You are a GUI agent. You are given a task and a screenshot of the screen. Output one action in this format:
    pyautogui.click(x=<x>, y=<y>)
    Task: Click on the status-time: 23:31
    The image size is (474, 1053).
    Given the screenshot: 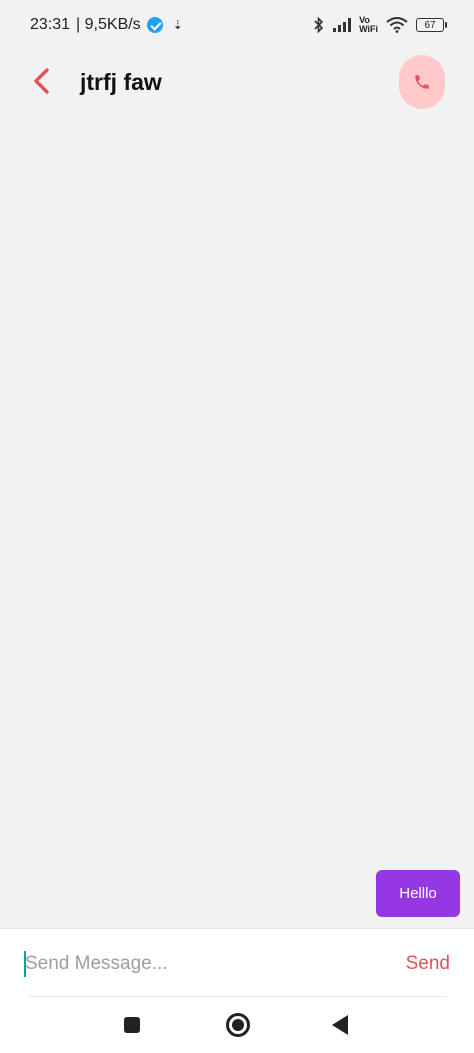 What is the action you would take?
    pyautogui.click(x=50, y=24)
    